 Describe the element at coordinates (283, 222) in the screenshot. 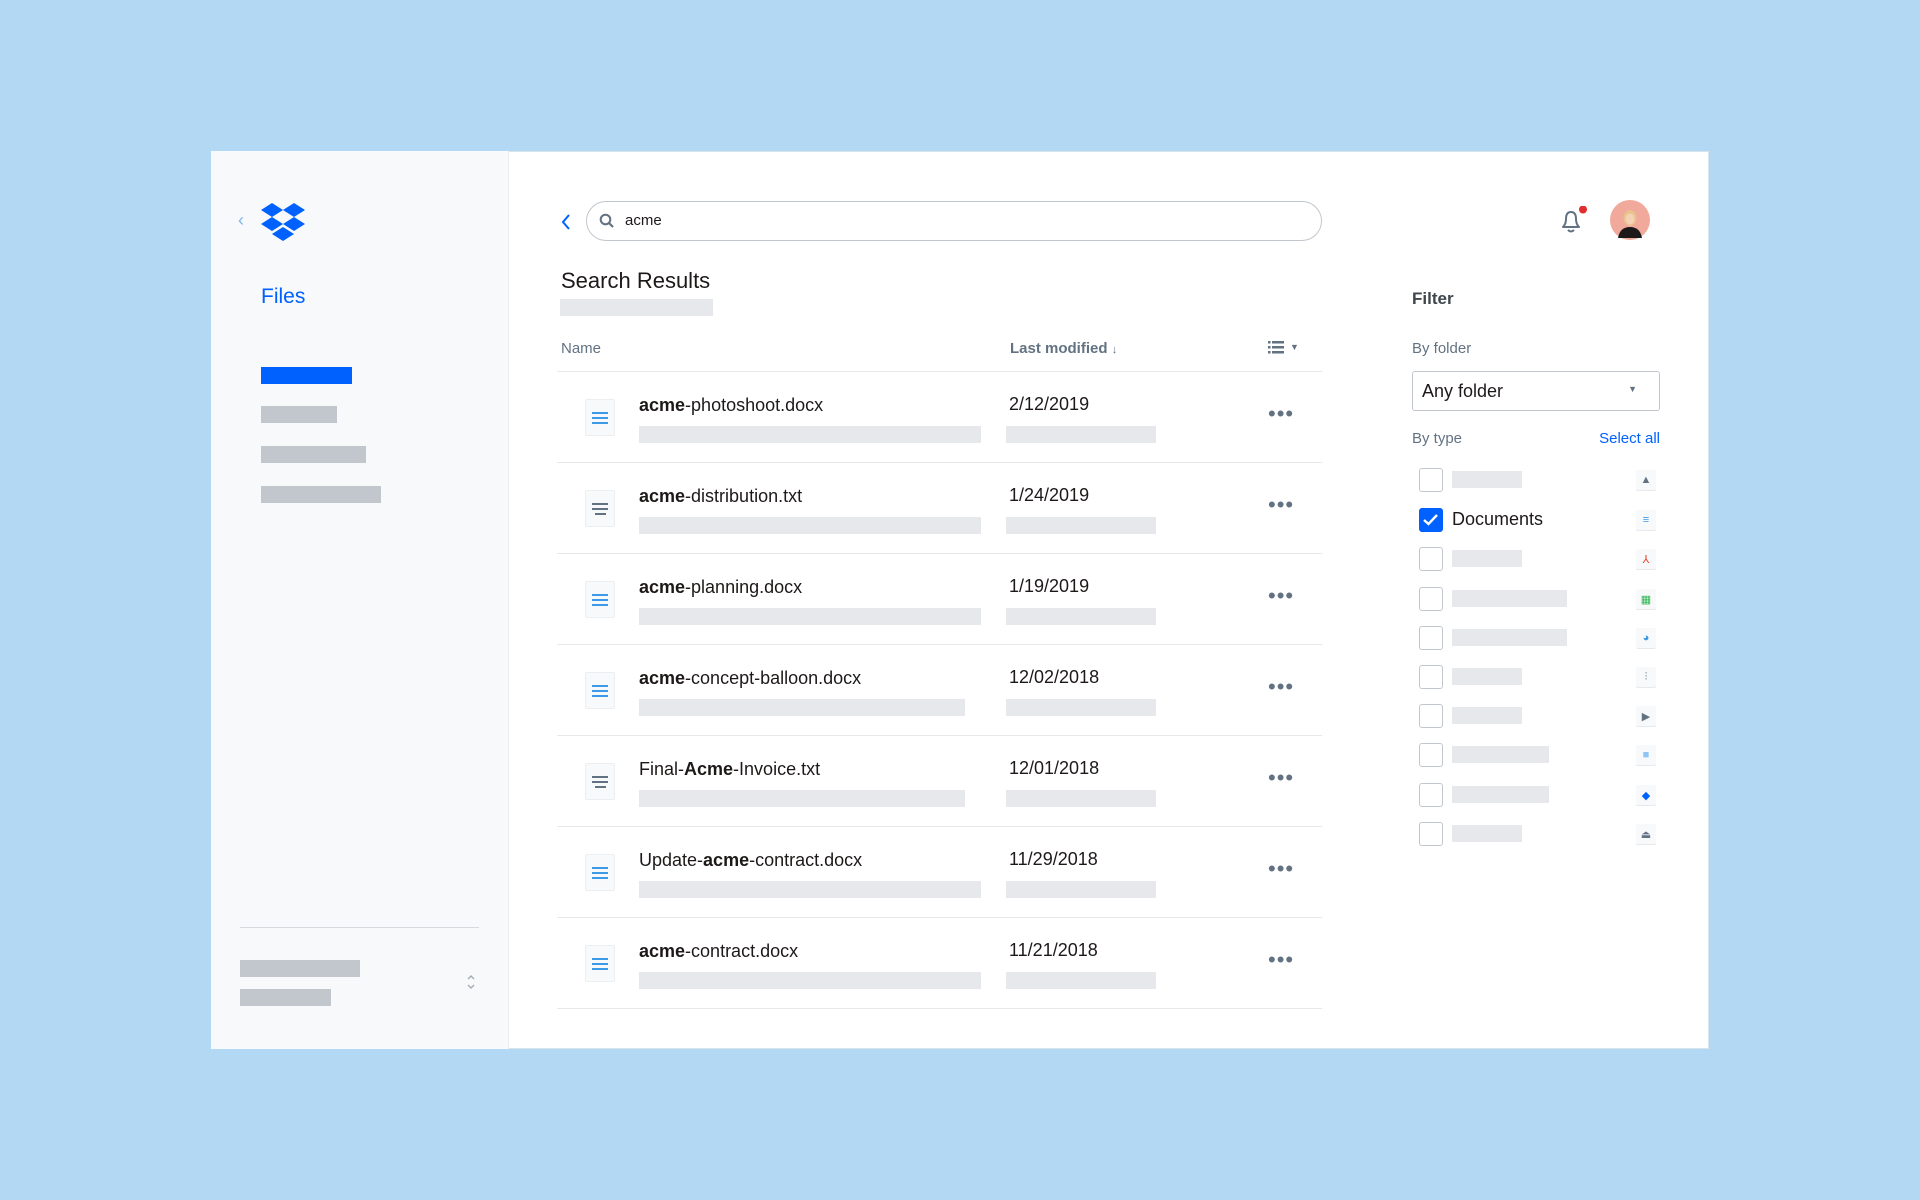

I see `dropbox-logo-icon` at that location.